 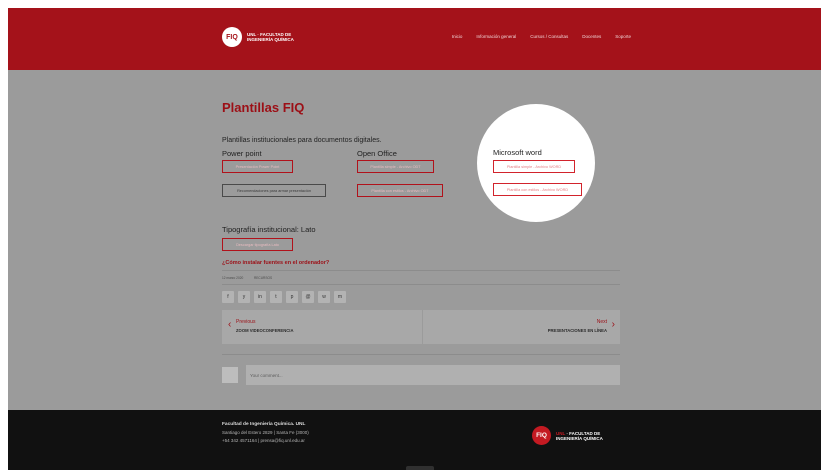 I want to click on pinterest-icon: p, so click(x=292, y=297).